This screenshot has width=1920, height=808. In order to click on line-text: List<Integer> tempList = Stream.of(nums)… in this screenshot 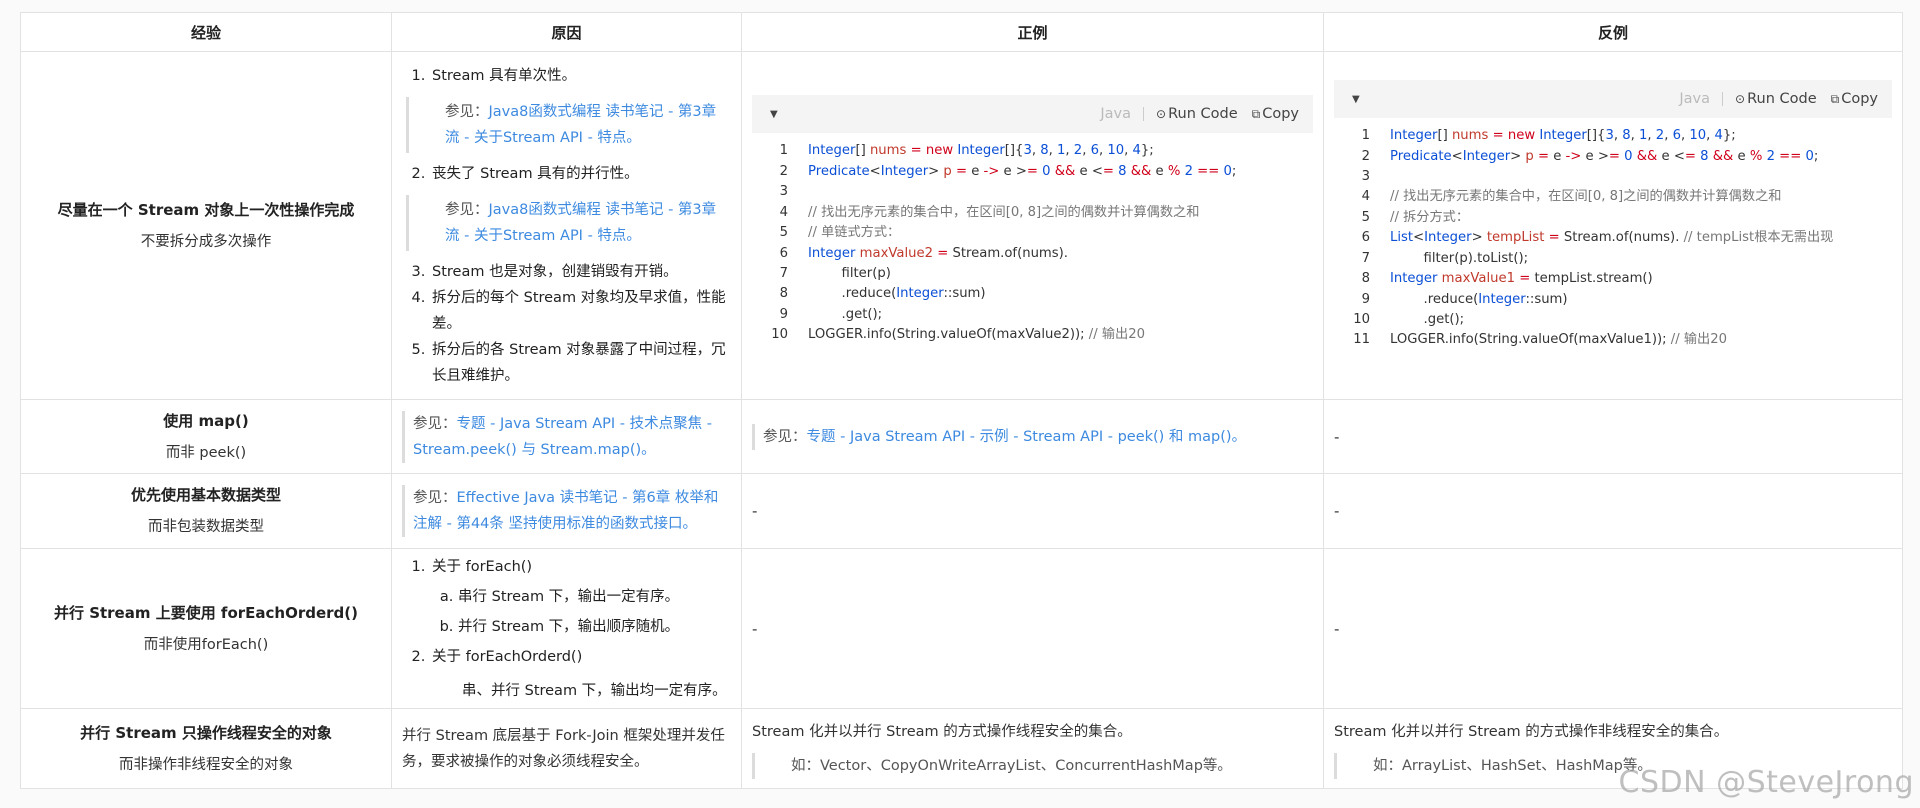, I will do `click(1612, 238)`.